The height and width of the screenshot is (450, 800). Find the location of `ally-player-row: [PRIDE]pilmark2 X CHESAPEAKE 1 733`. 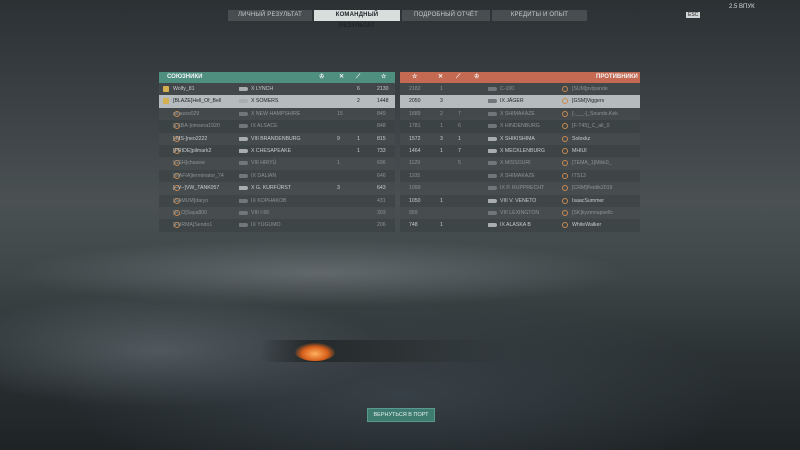

ally-player-row: [PRIDE]pilmark2 X CHESAPEAKE 1 733 is located at coordinates (277, 151).